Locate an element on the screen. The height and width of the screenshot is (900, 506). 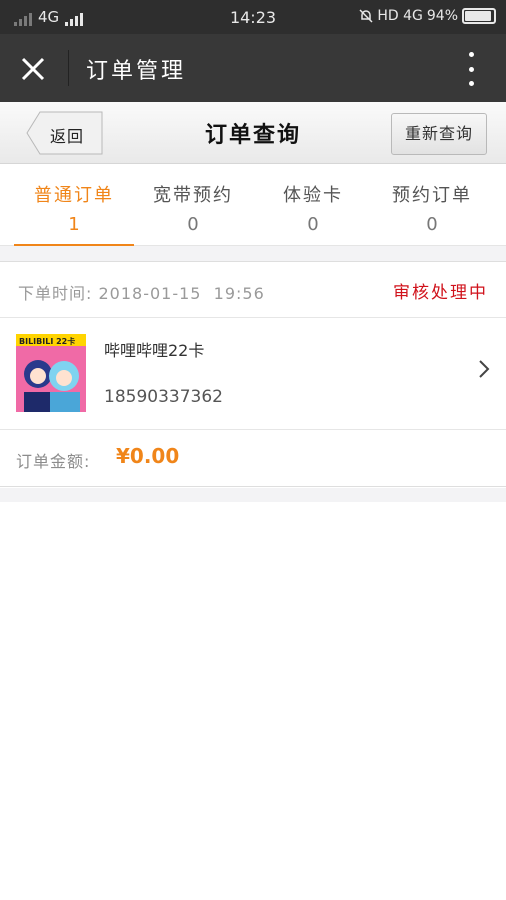
chevron-right-icon is located at coordinates (484, 369).